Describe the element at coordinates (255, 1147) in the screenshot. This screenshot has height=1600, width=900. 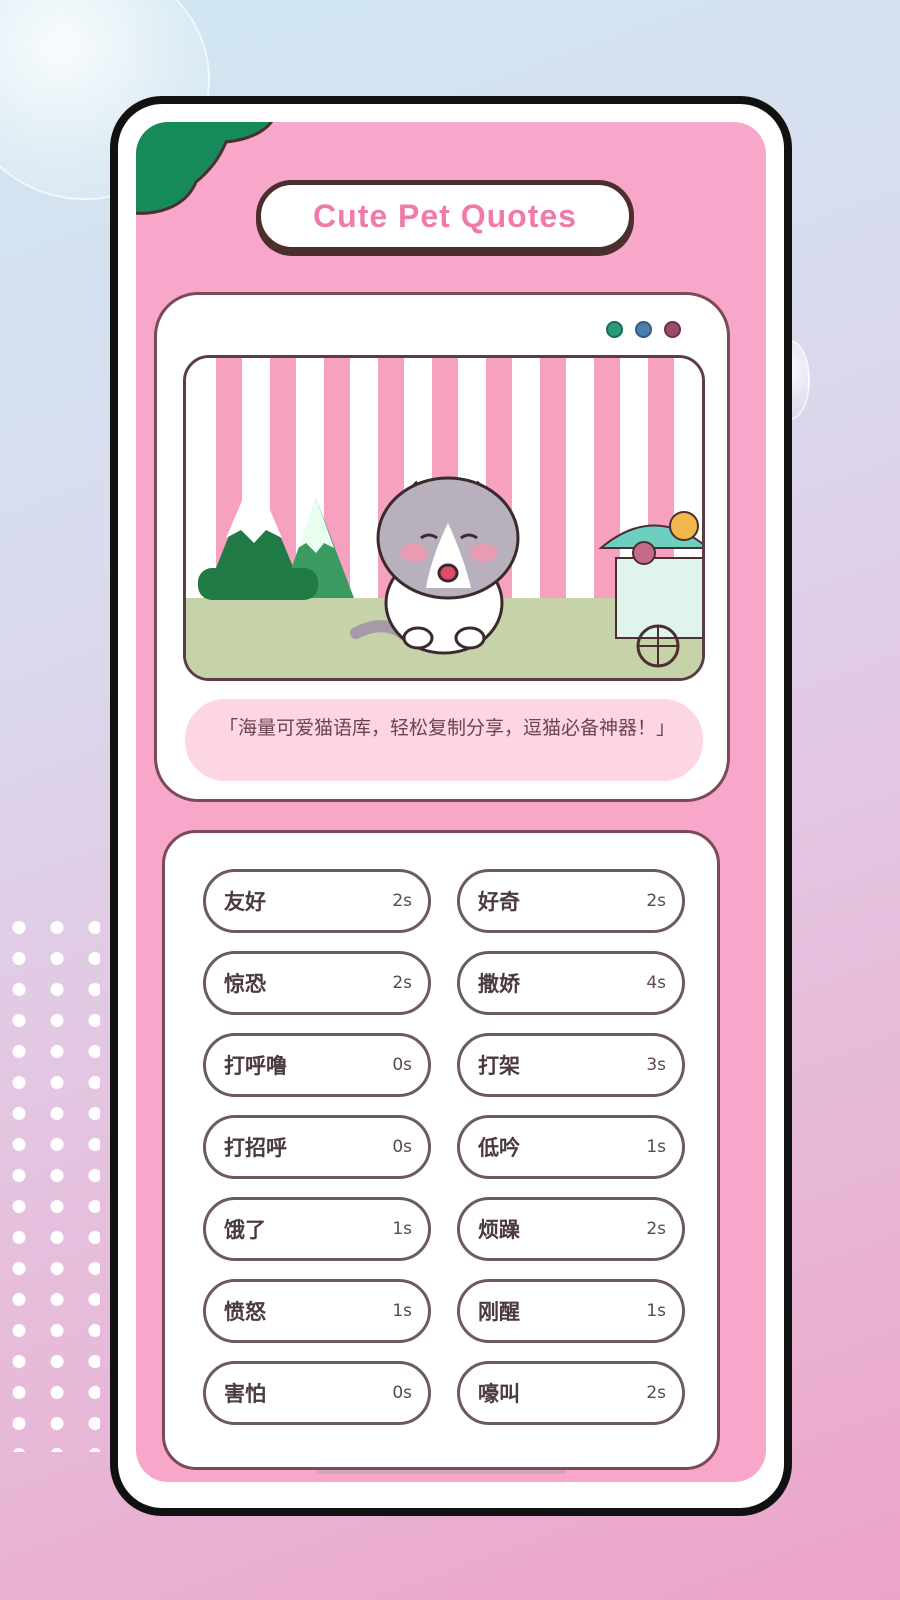
I see `sound-name: 打招呼` at that location.